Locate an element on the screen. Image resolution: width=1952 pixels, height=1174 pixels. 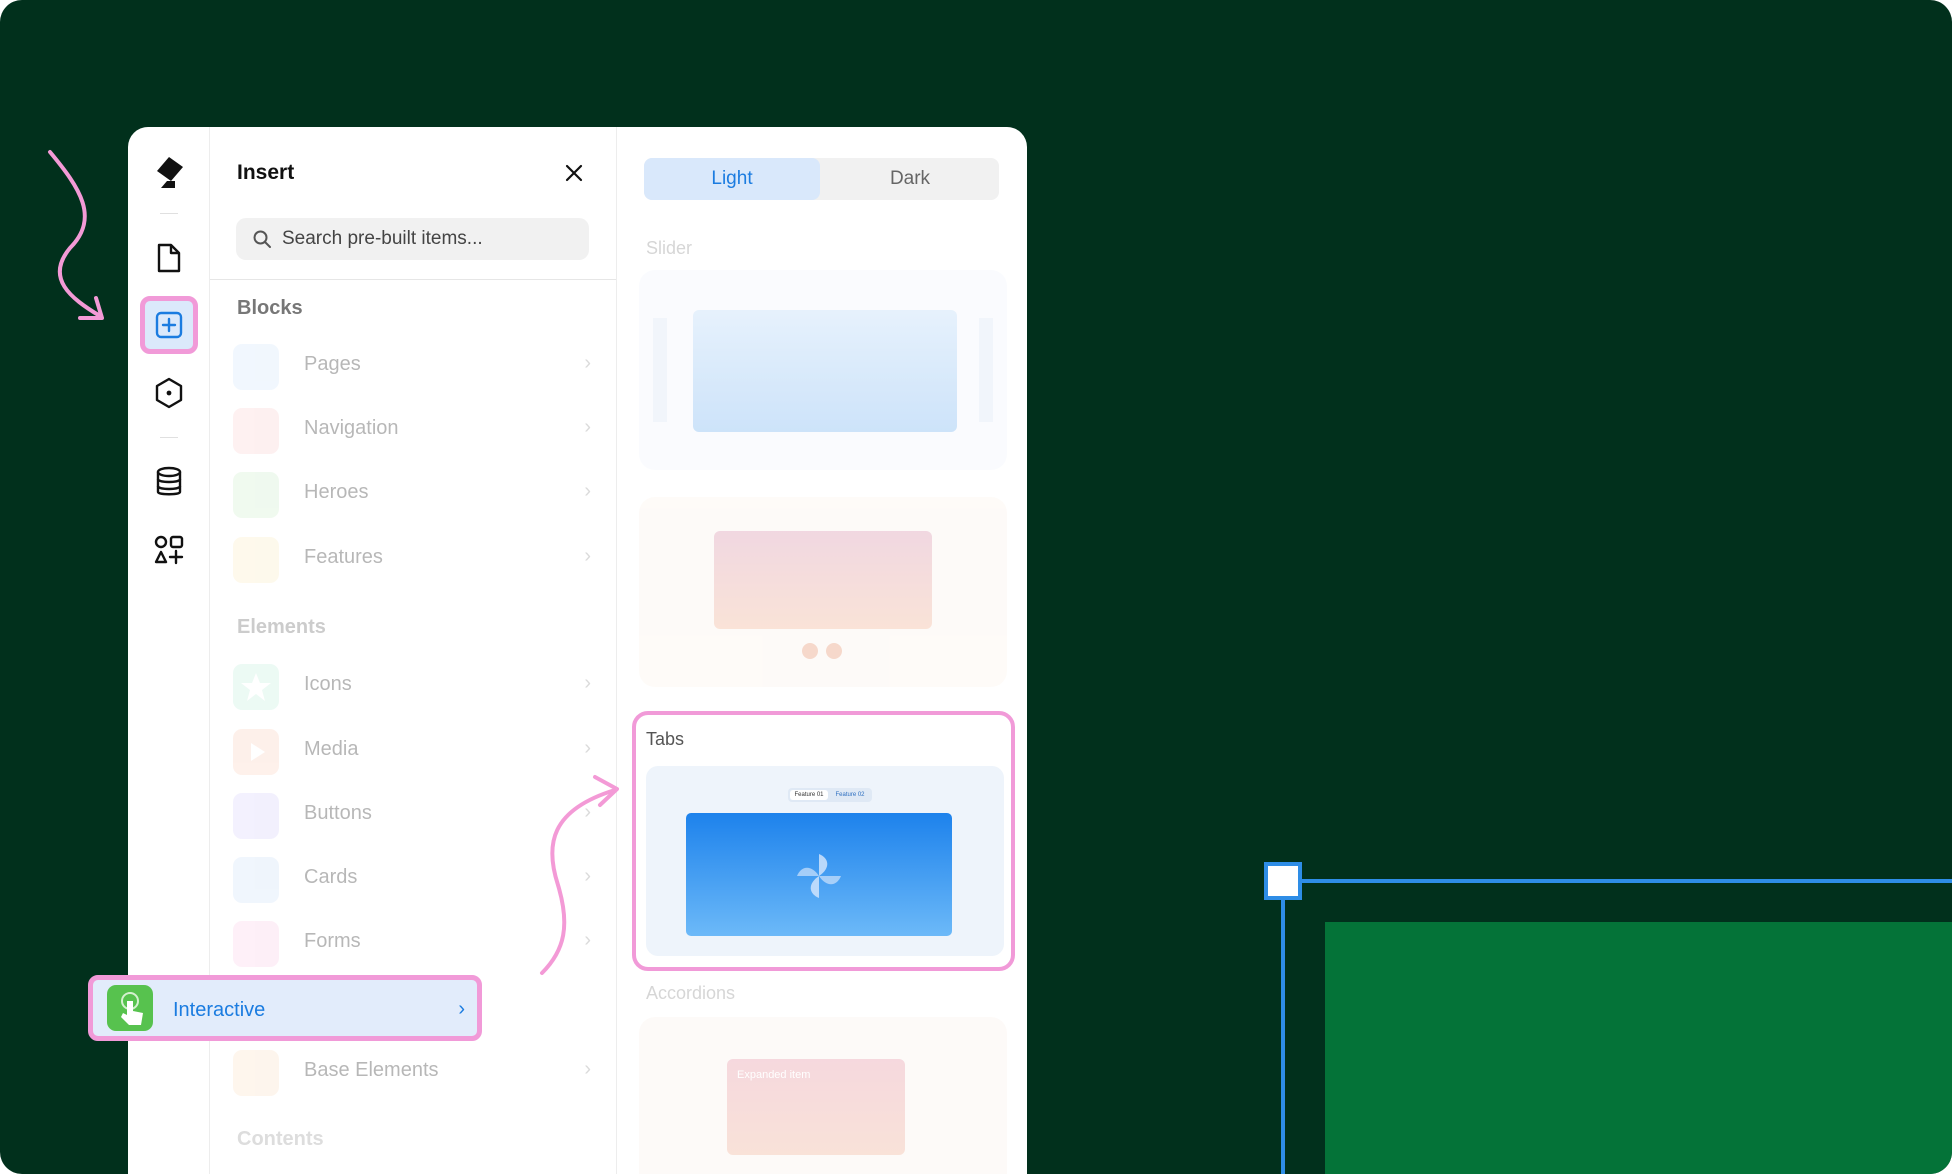
slider-preview-card is located at coordinates (823, 370).